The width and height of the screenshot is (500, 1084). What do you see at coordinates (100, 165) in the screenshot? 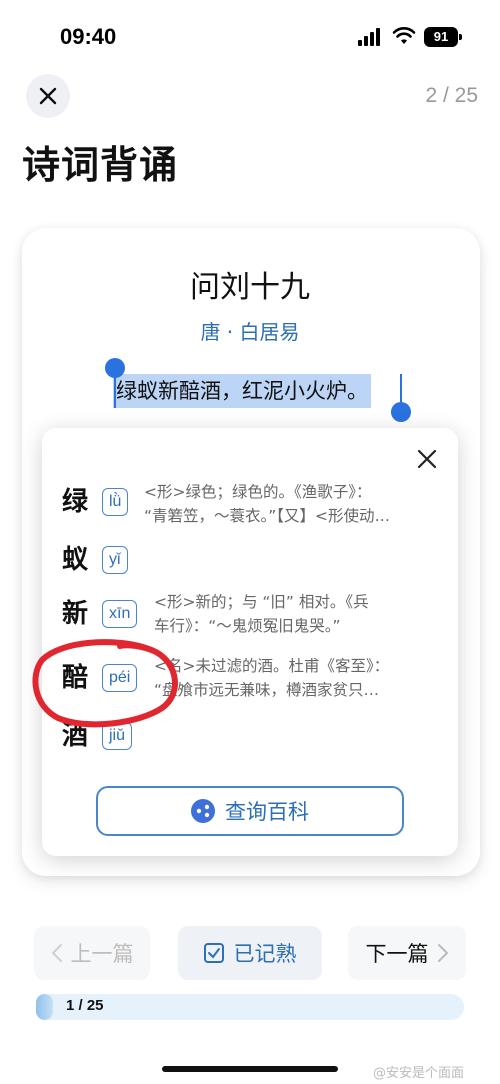
I see `page-title: 诗词背诵` at bounding box center [100, 165].